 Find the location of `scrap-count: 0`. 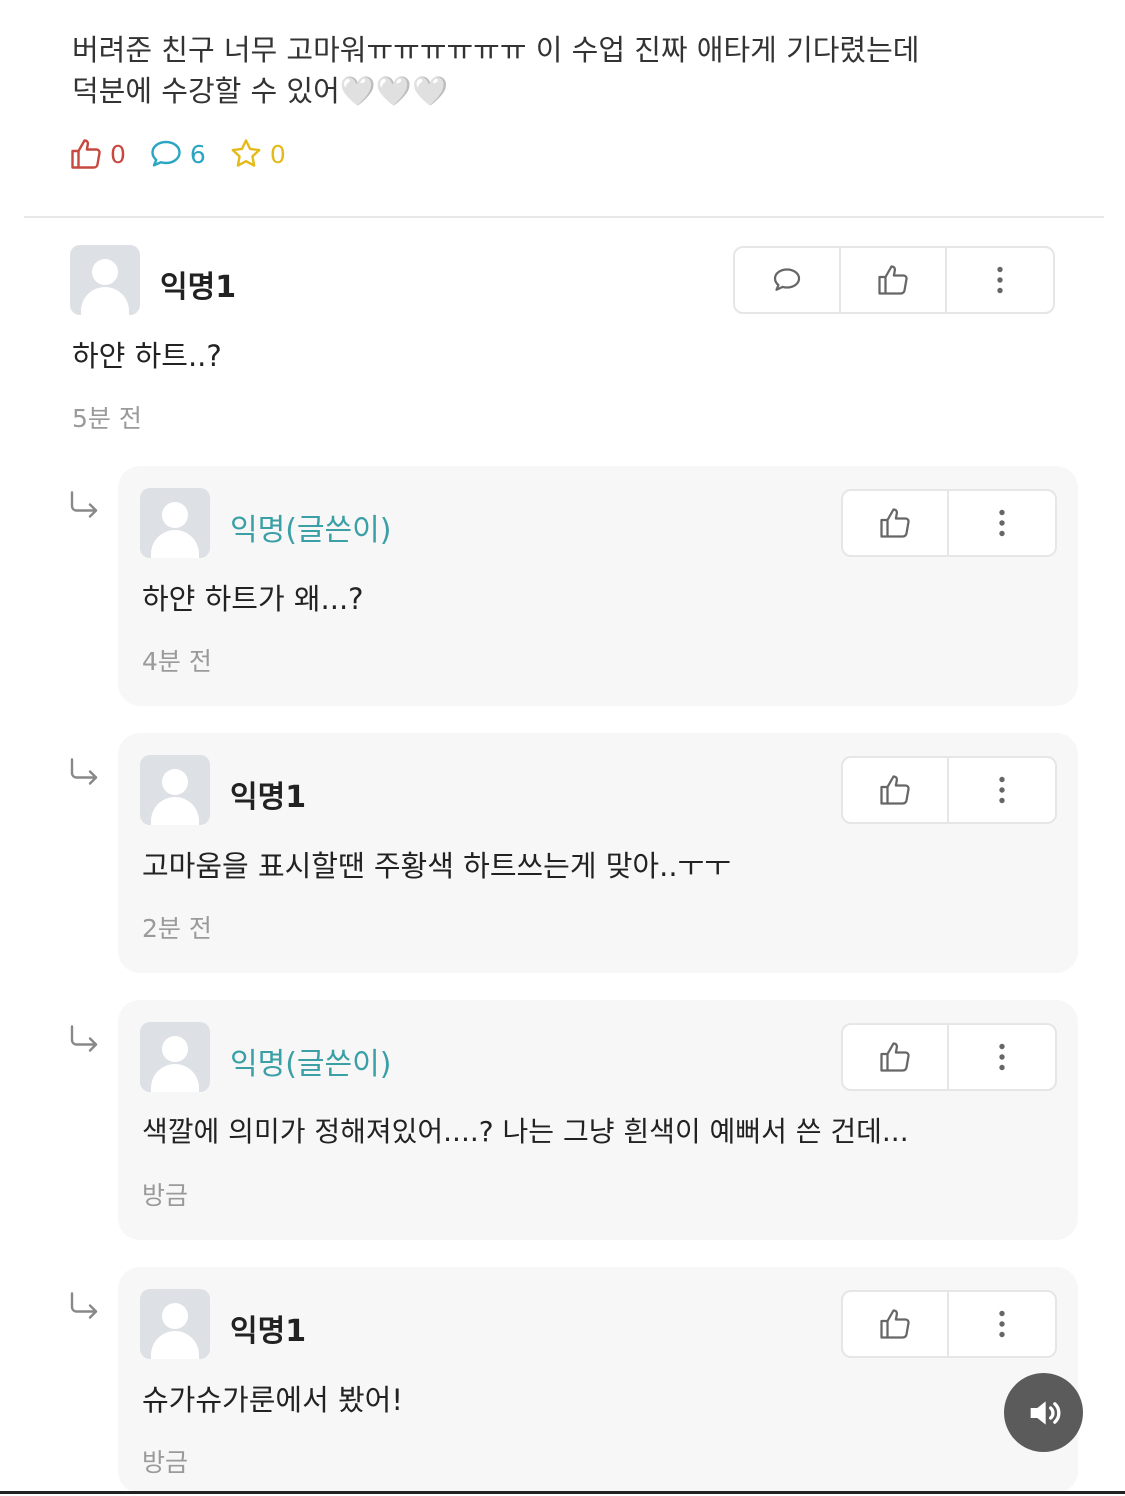

scrap-count: 0 is located at coordinates (277, 154).